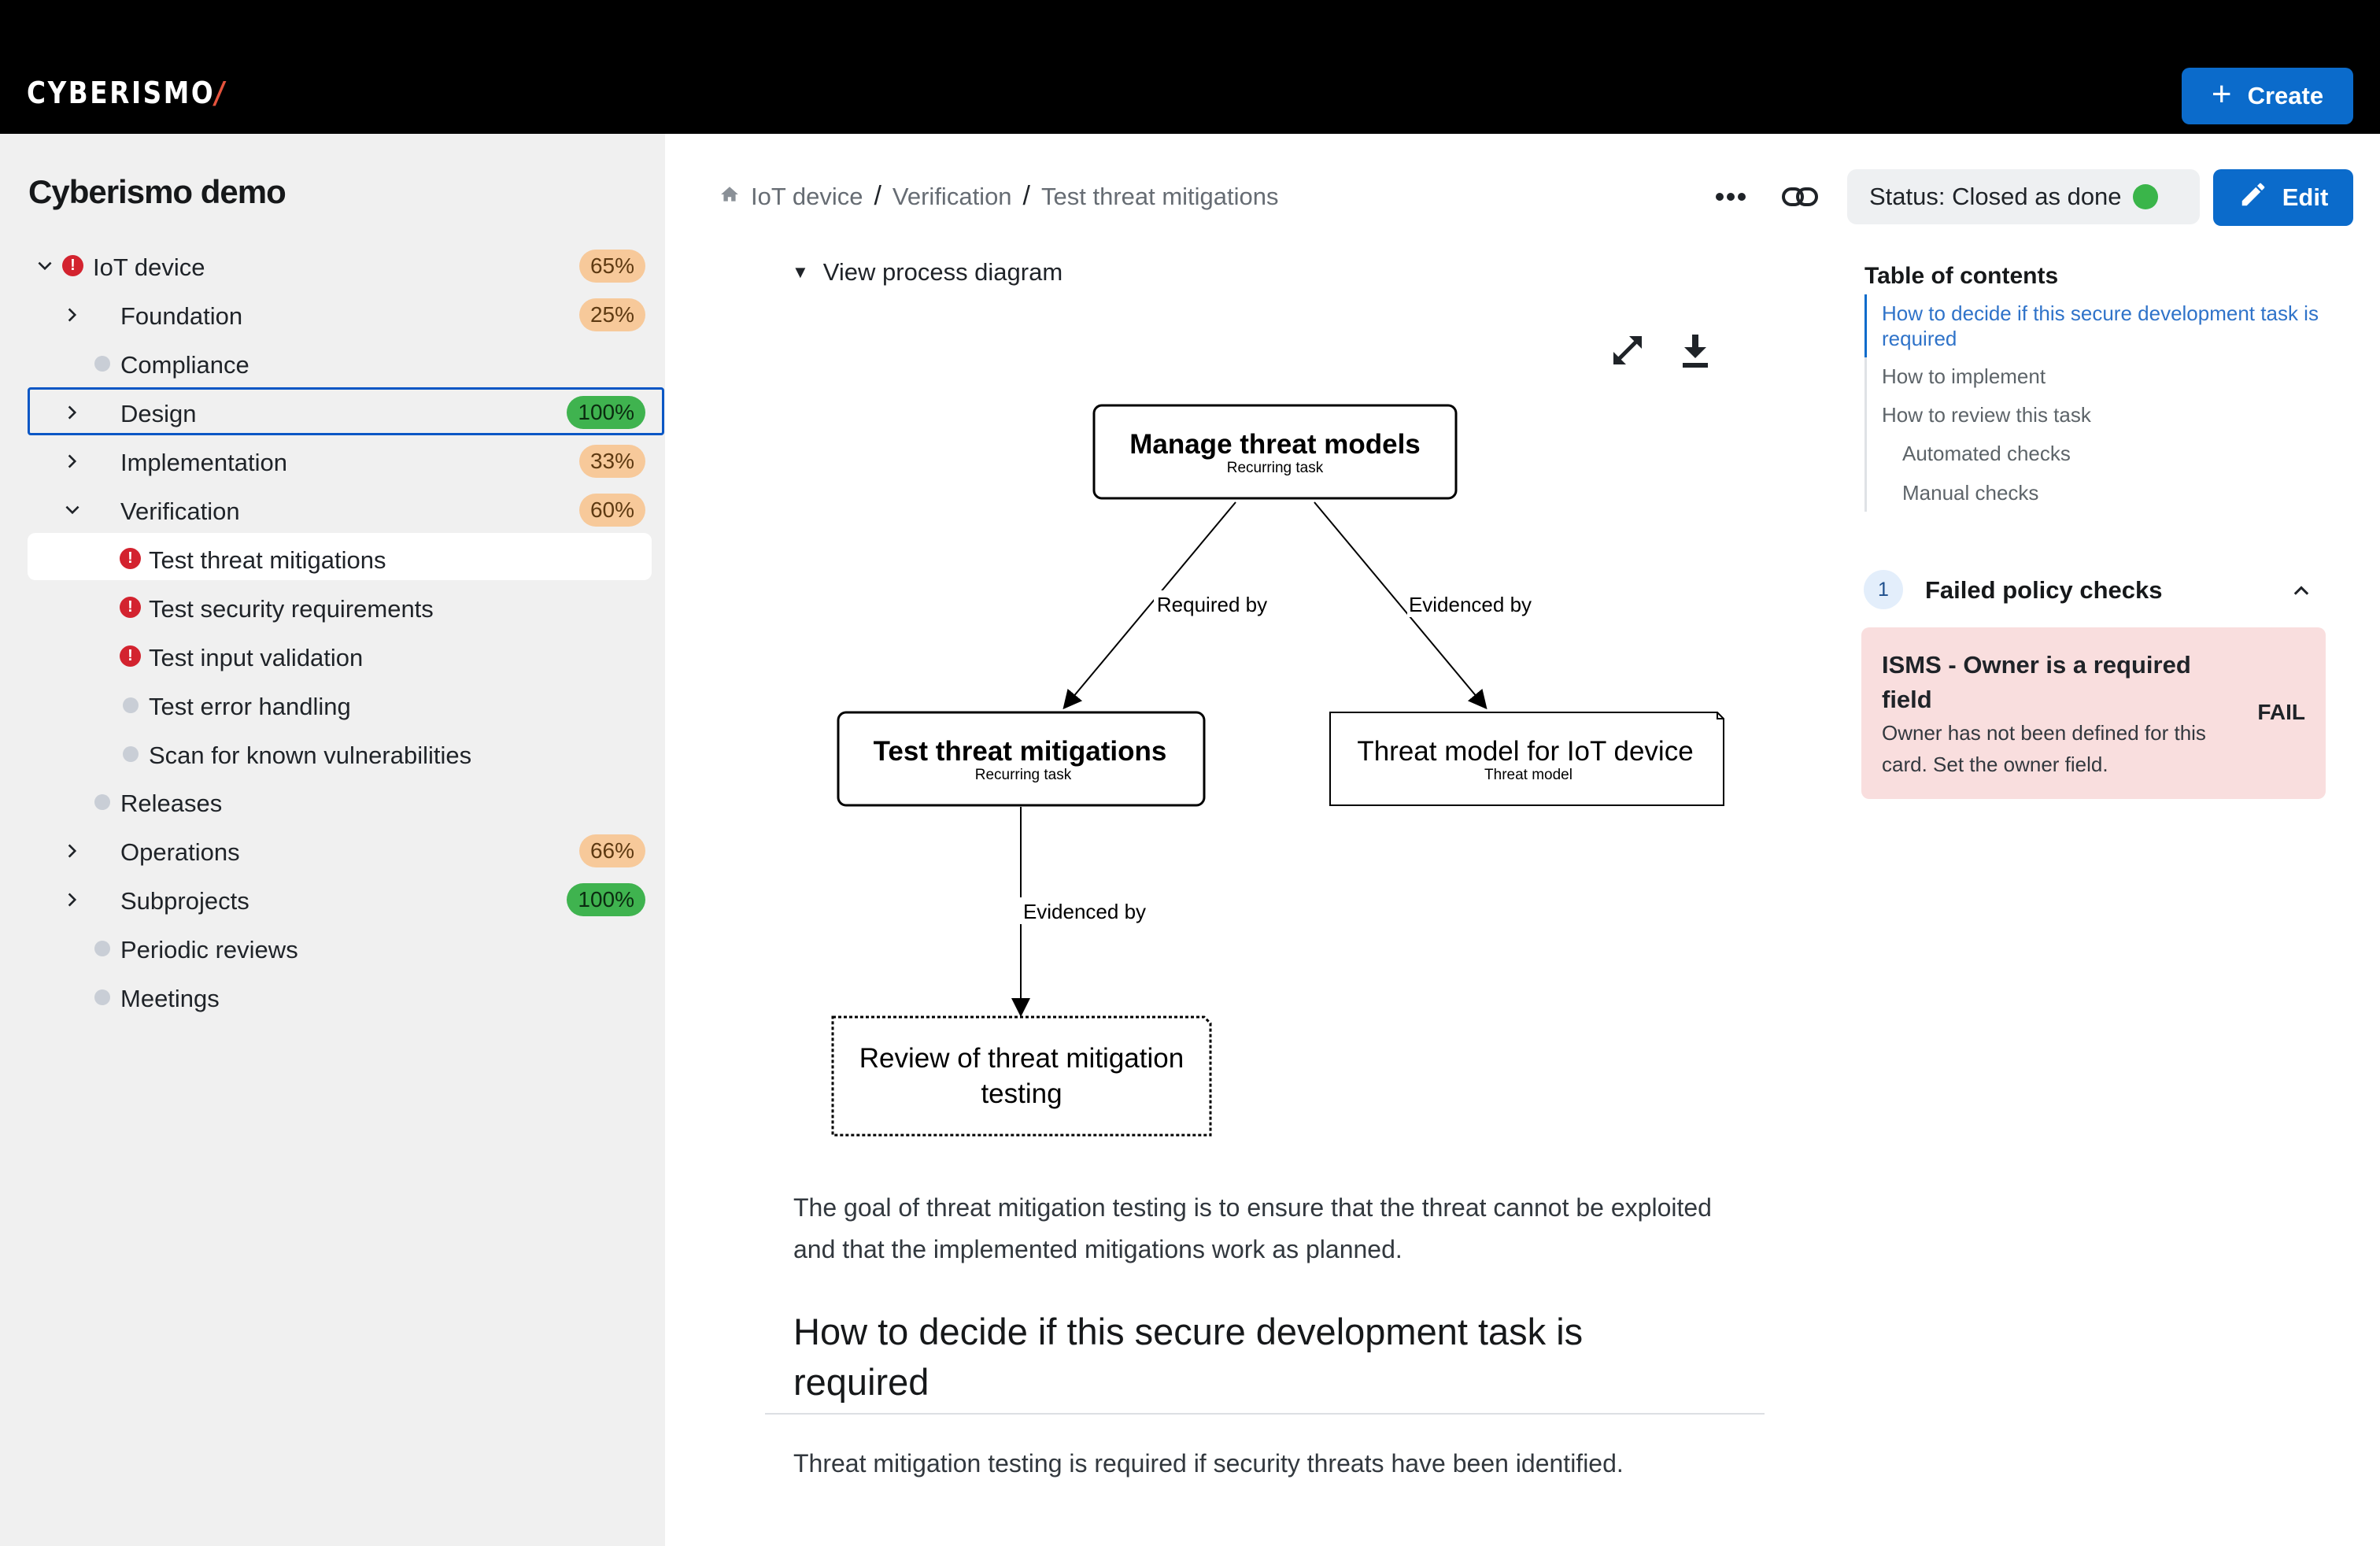 Image resolution: width=2380 pixels, height=1546 pixels. Describe the element at coordinates (338, 461) in the screenshot. I see `tree-item-implementation: Implementation 33%` at that location.